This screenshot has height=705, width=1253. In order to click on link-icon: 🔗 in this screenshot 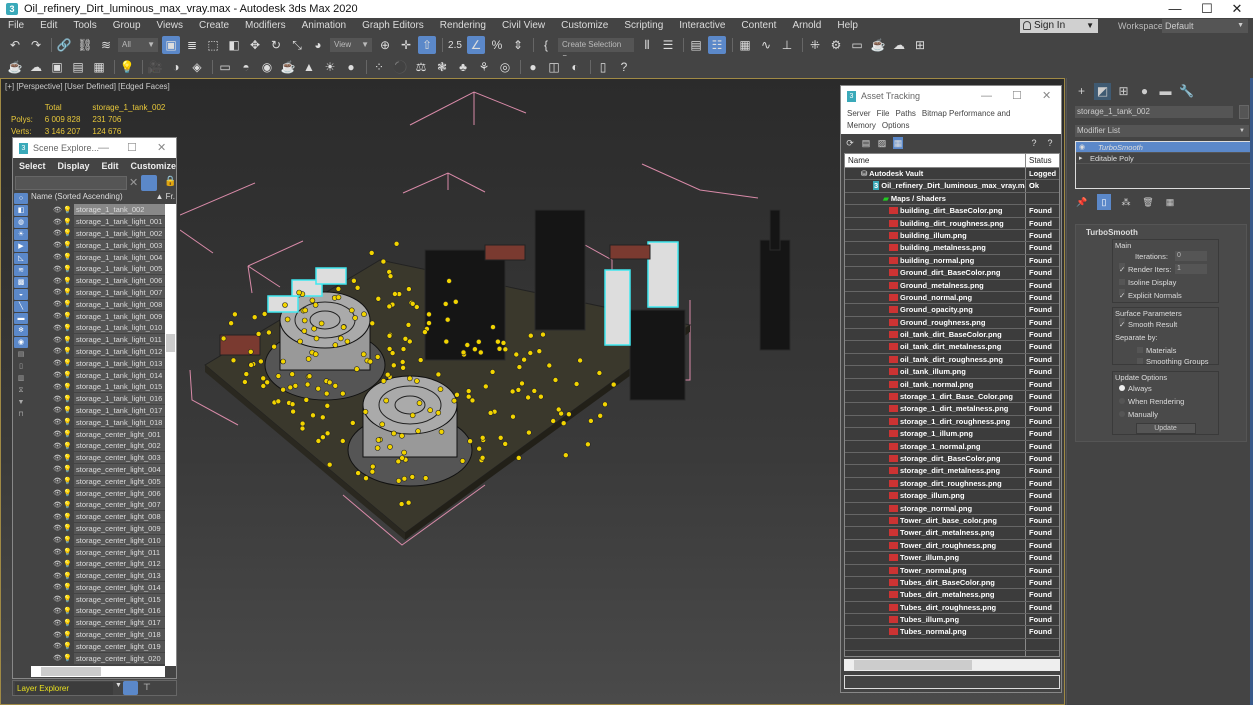, I will do `click(64, 45)`.